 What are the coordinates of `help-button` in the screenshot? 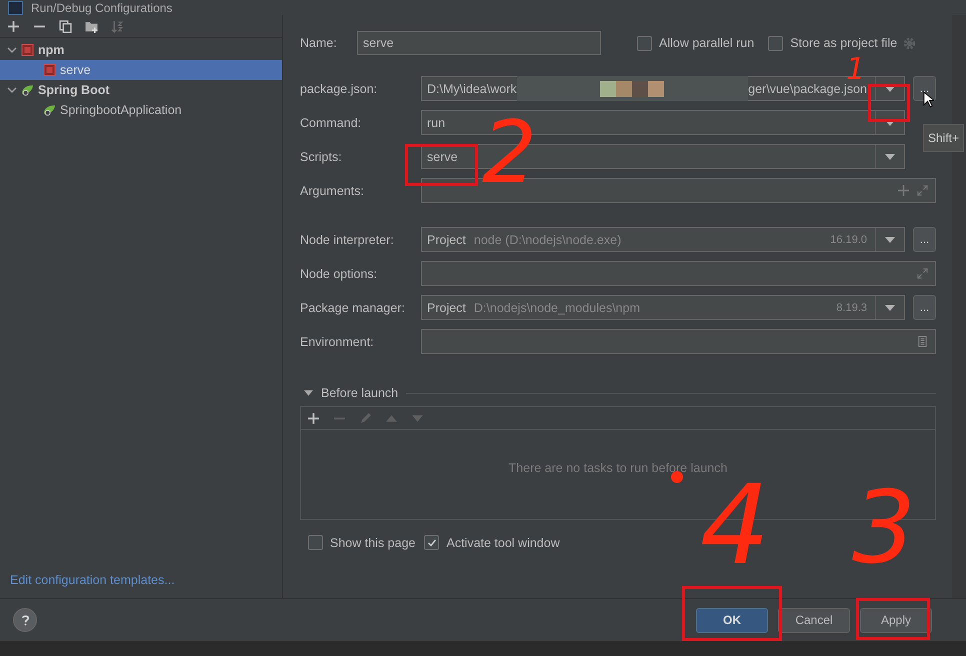 It's located at (25, 620).